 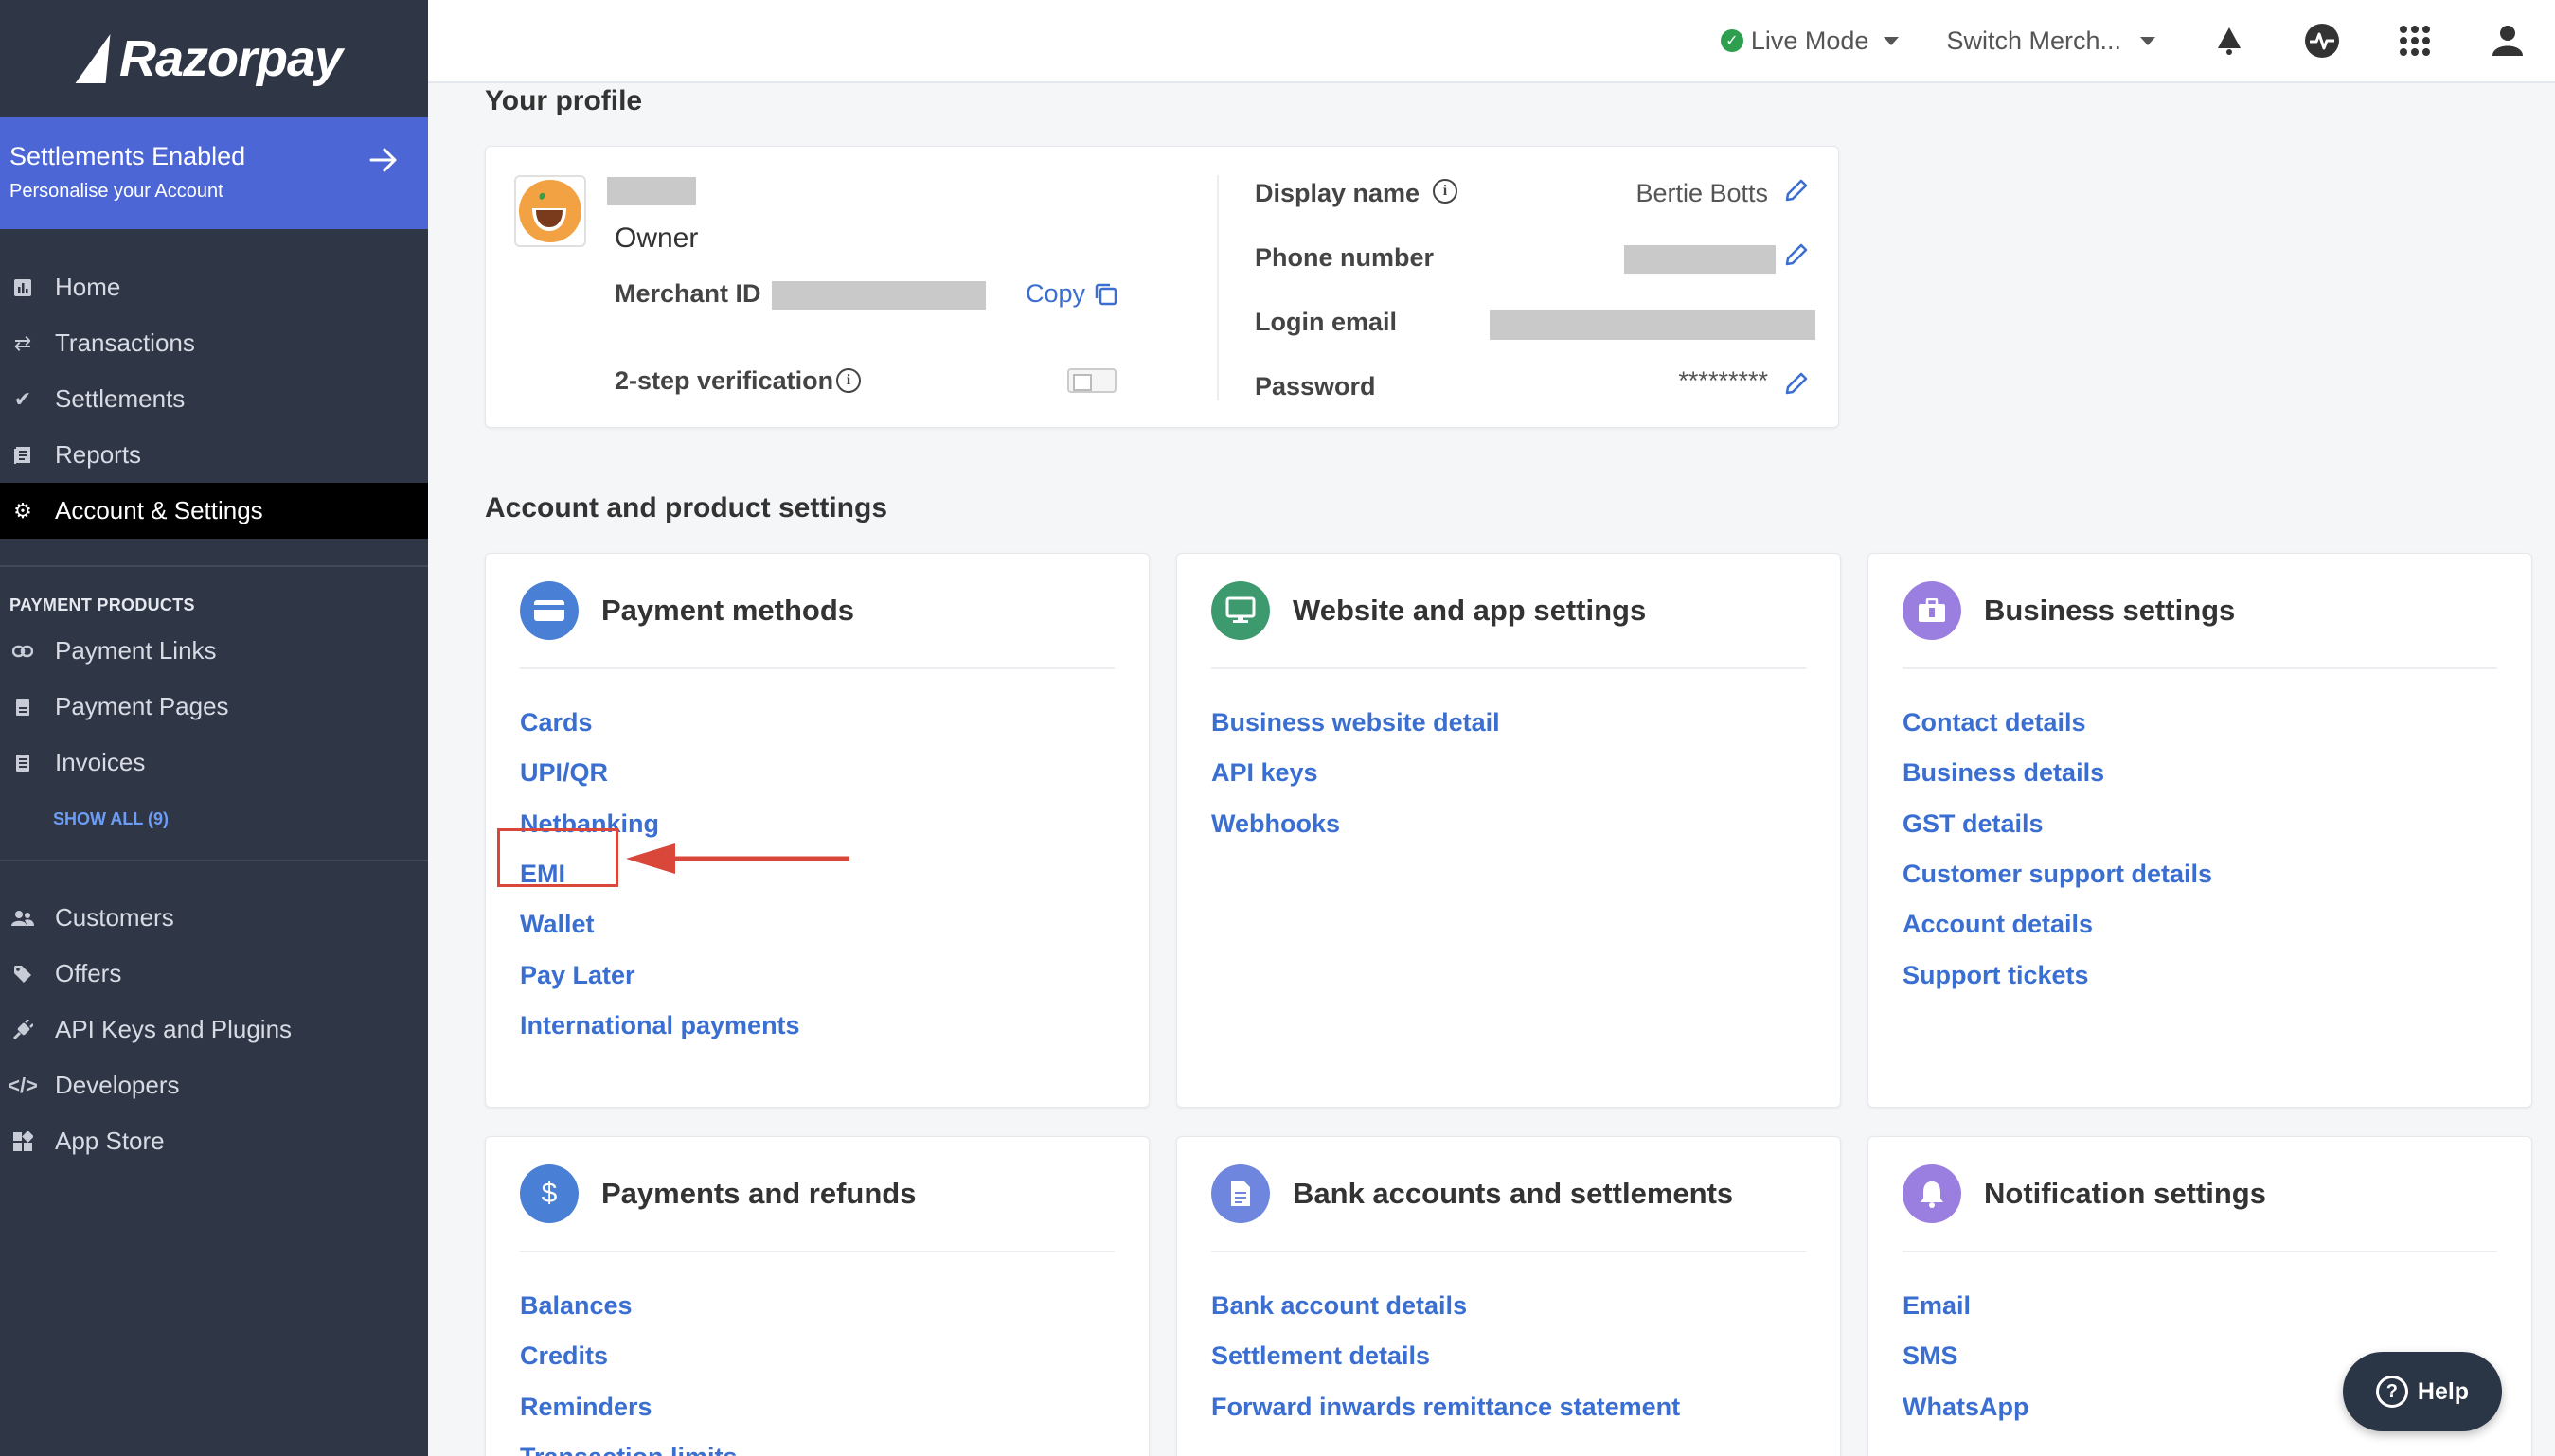 What do you see at coordinates (1106, 294) in the screenshot?
I see `copy-icon` at bounding box center [1106, 294].